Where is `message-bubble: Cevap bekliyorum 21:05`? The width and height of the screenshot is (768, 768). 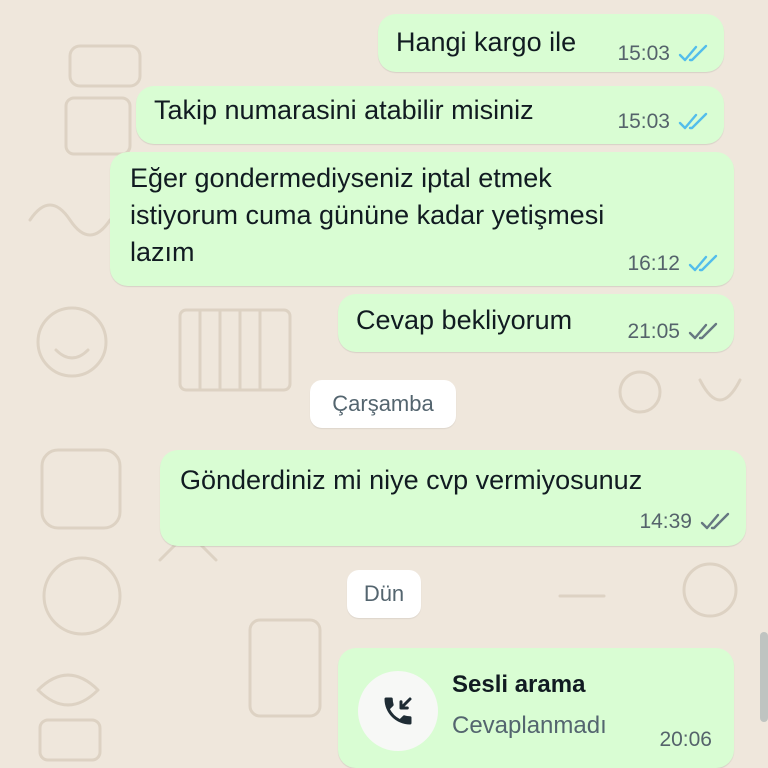
message-bubble: Cevap bekliyorum 21:05 is located at coordinates (536, 323).